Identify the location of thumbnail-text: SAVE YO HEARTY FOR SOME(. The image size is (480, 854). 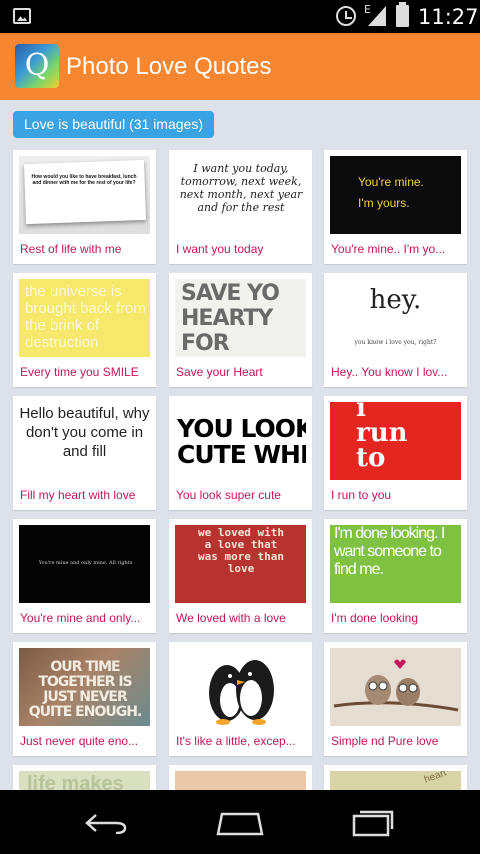
(230, 319).